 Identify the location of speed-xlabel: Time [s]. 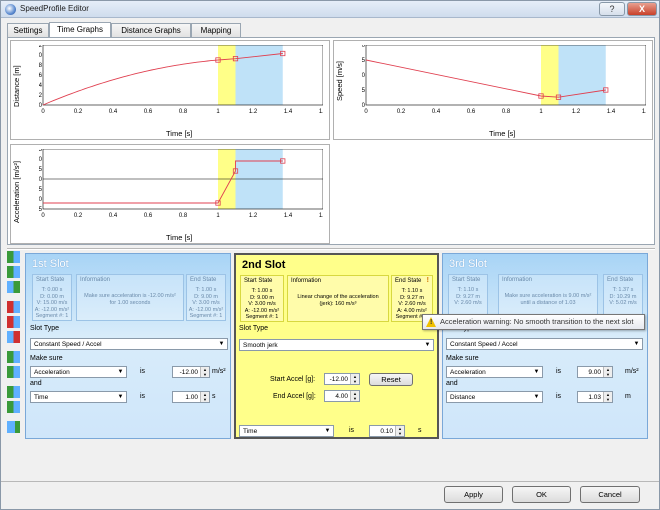
(502, 133).